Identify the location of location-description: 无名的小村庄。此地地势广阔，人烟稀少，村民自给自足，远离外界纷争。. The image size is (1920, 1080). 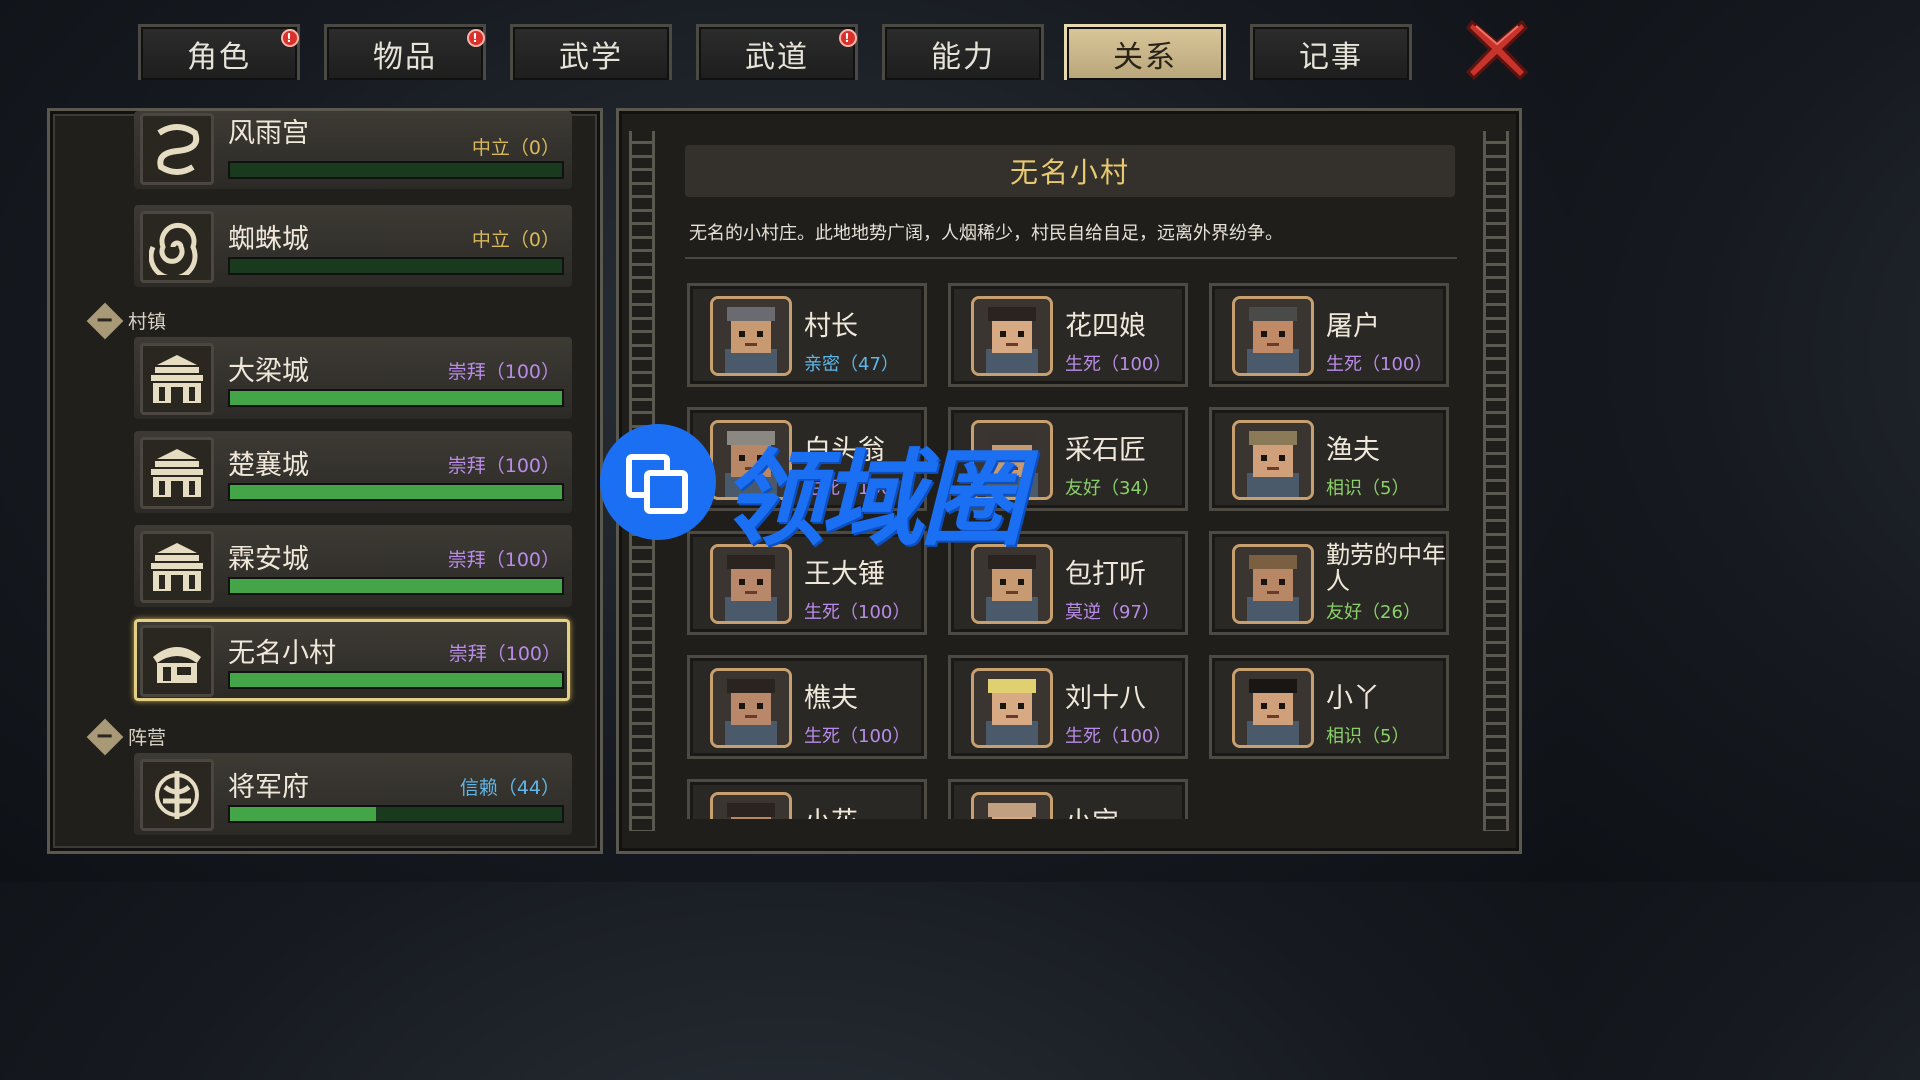
(986, 233).